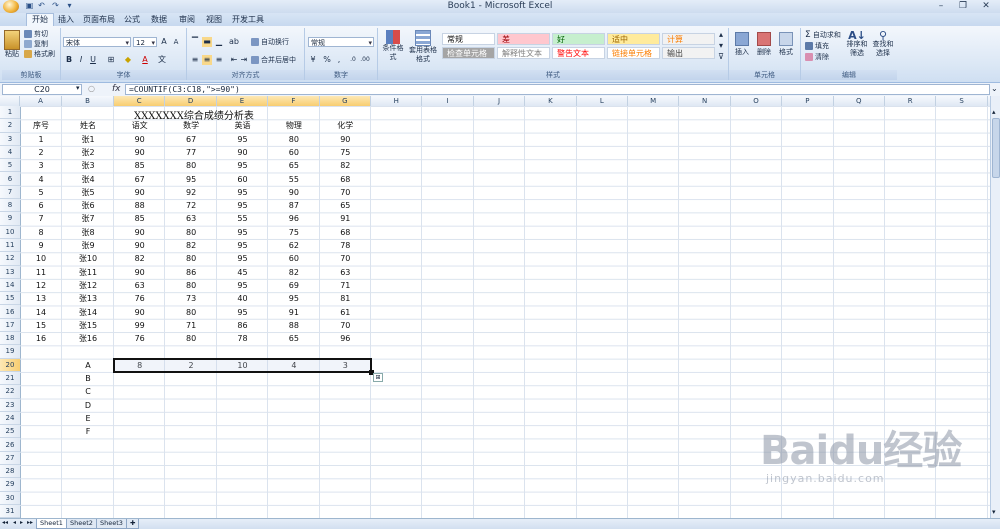  What do you see at coordinates (242, 272) in the screenshot?
I see `table-cell: 45` at bounding box center [242, 272].